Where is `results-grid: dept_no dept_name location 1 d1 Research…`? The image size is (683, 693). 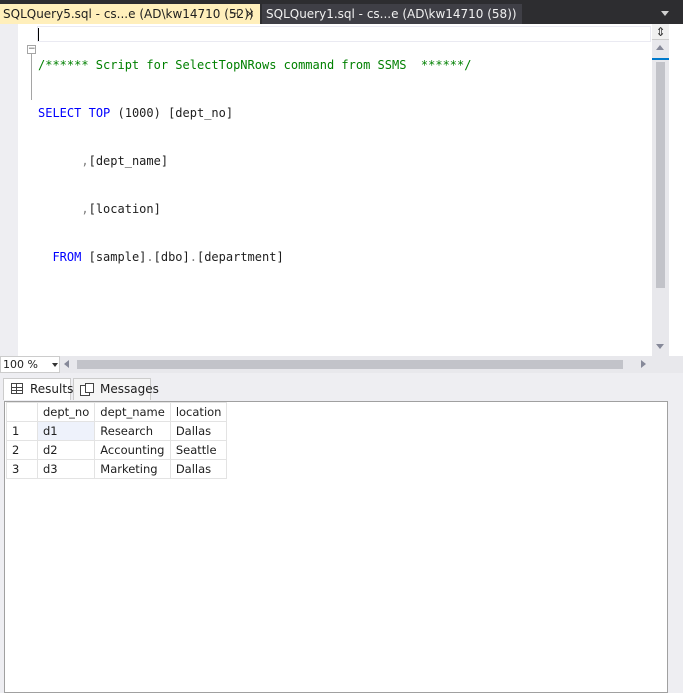
results-grid: dept_no dept_name location 1 d1 Research… is located at coordinates (117, 440).